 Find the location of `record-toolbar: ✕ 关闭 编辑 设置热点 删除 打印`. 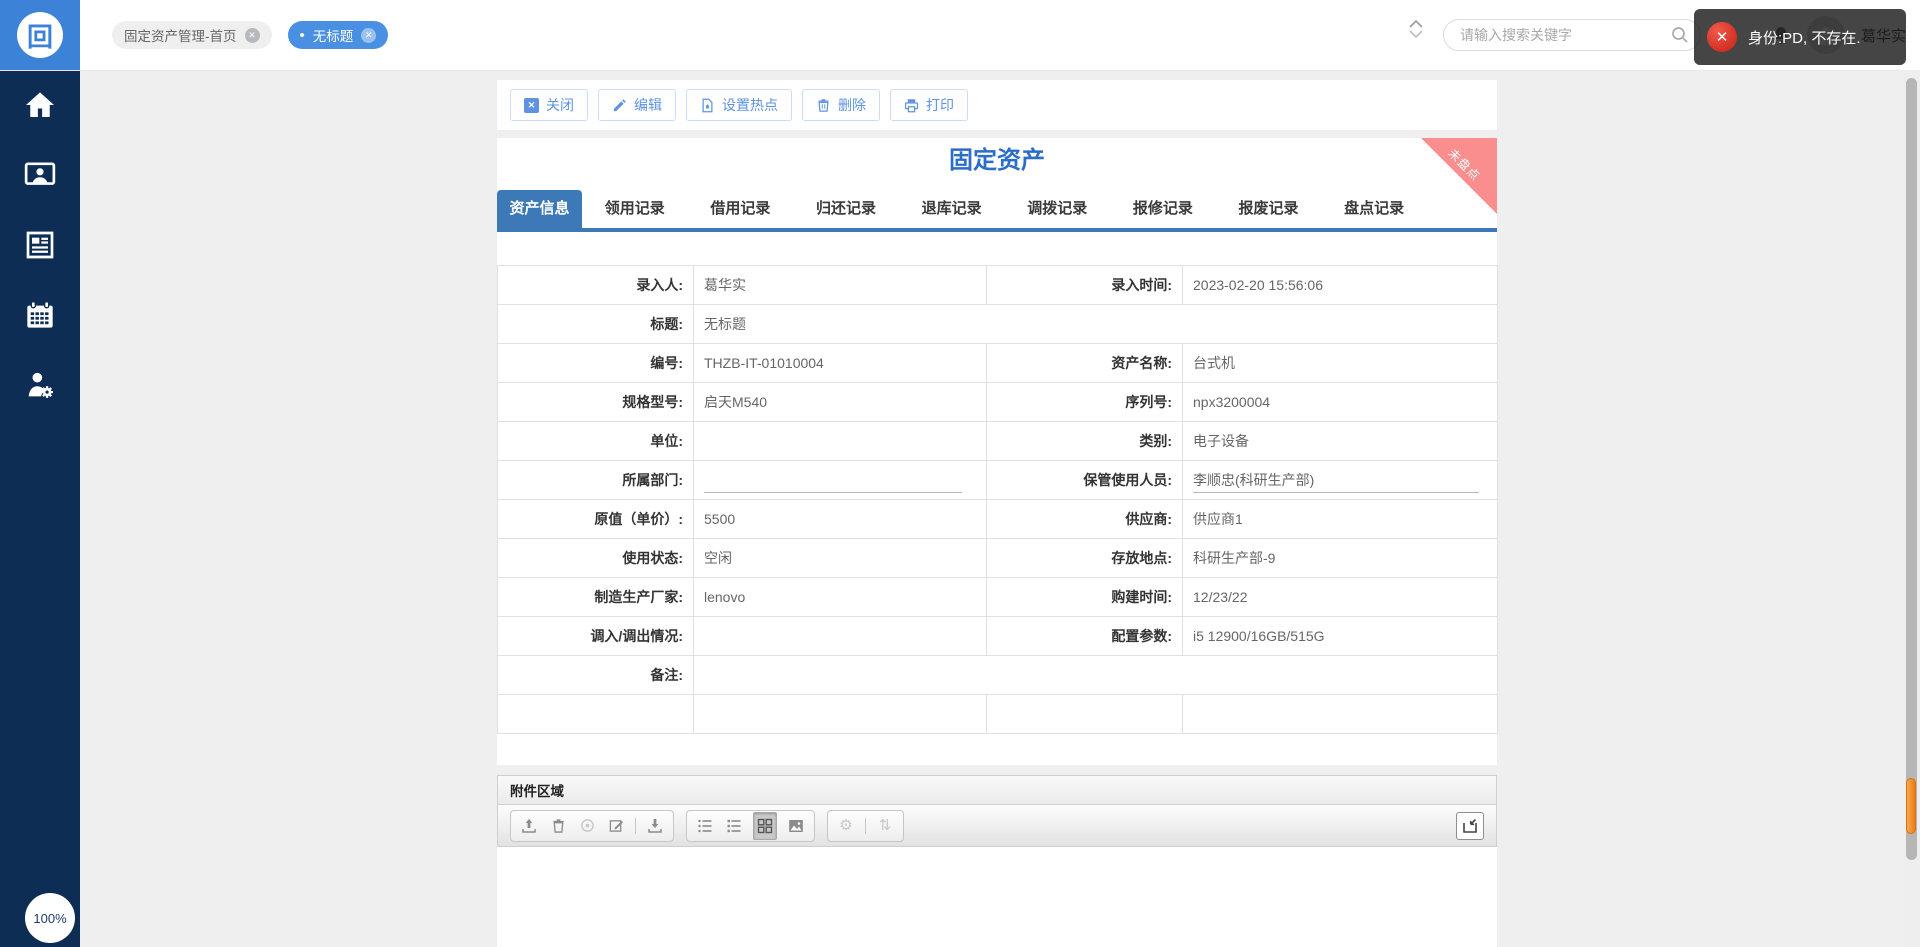

record-toolbar: ✕ 关闭 编辑 设置热点 删除 打印 is located at coordinates (997, 105).